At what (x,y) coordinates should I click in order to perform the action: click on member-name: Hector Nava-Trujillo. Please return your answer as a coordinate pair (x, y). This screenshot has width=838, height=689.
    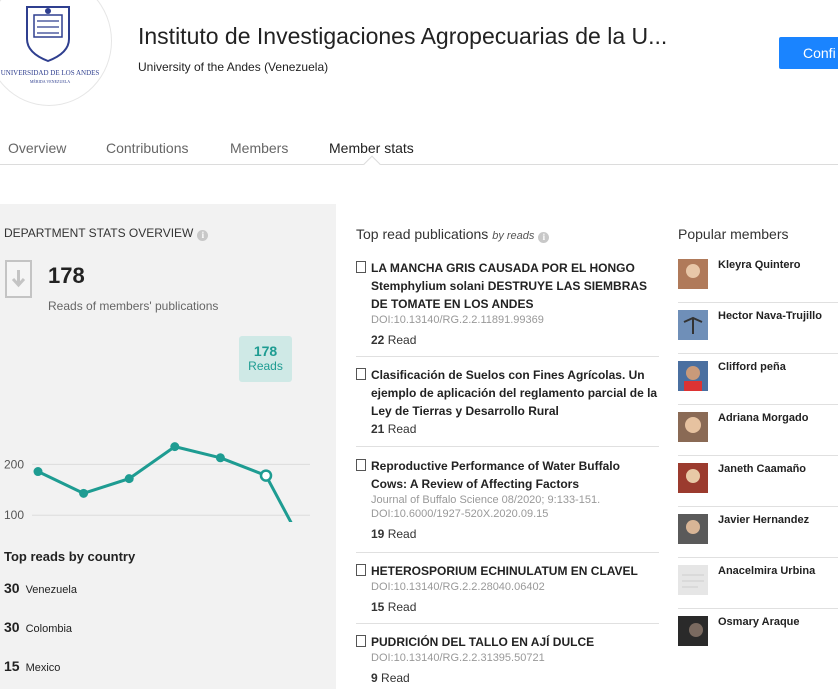
    Looking at the image, I should click on (770, 316).